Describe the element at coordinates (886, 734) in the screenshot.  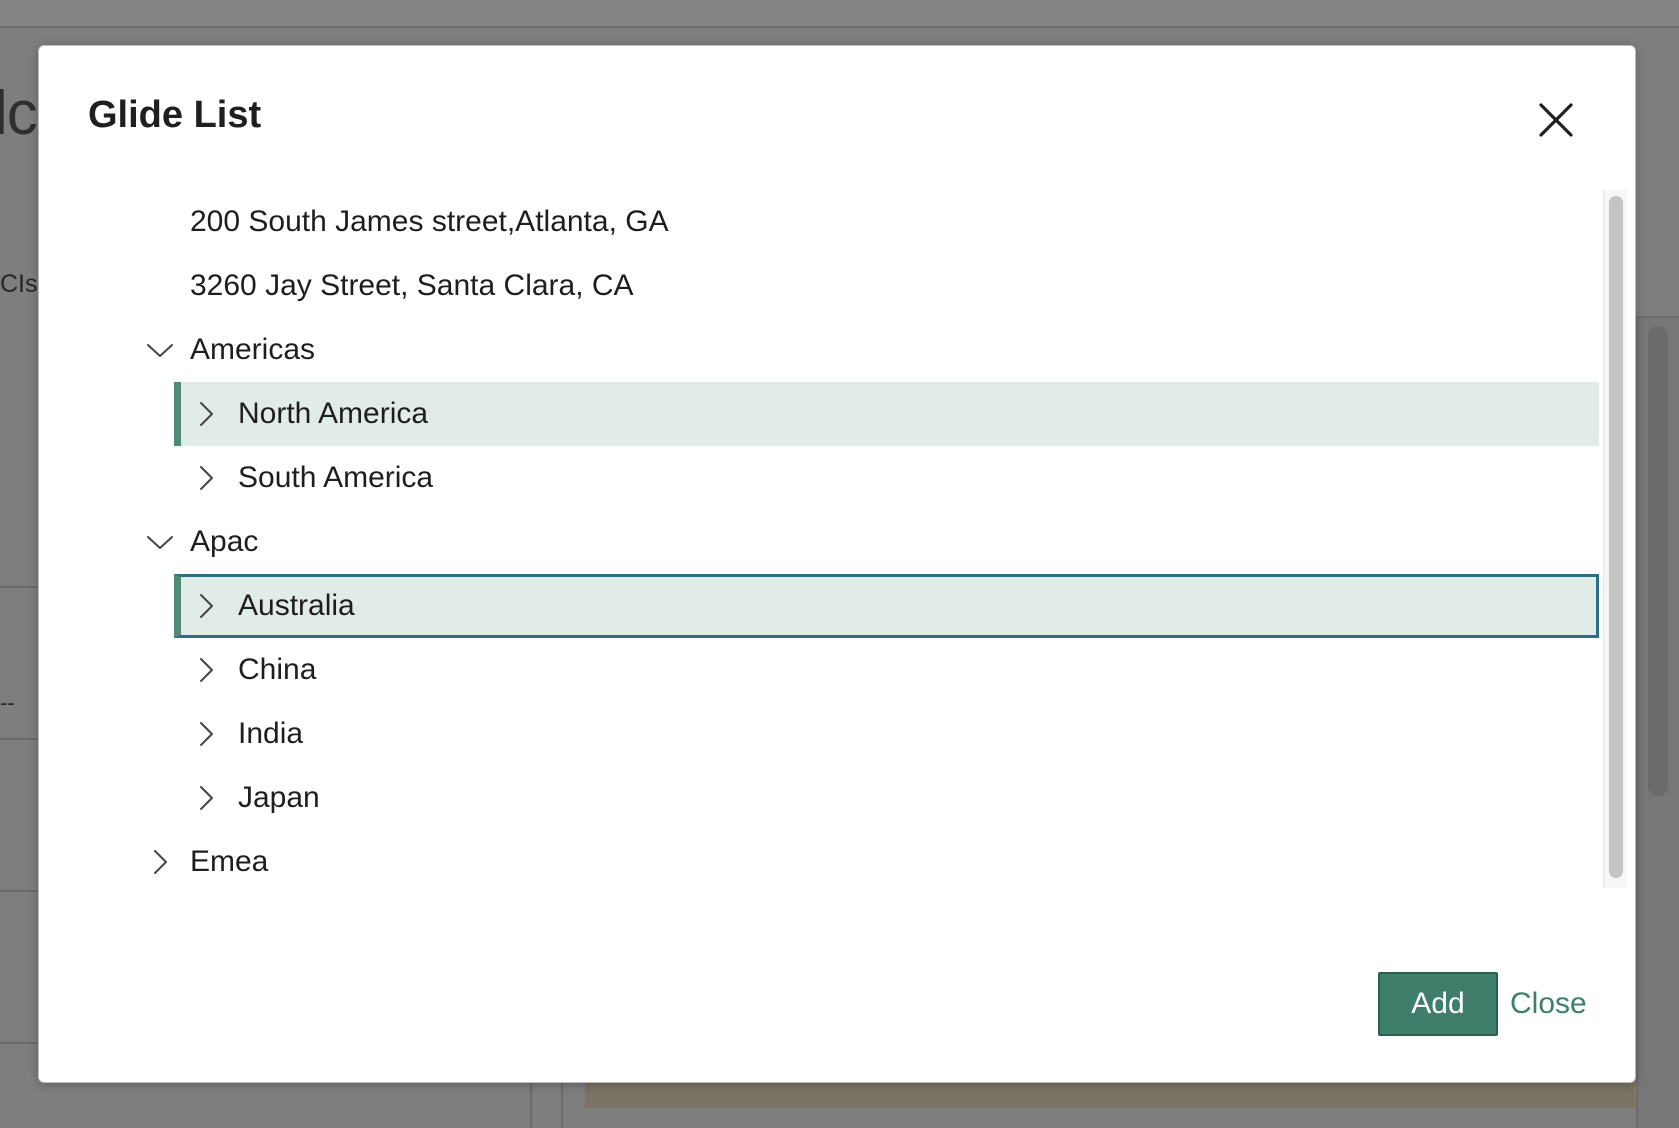
I see `tree-node-india: India` at that location.